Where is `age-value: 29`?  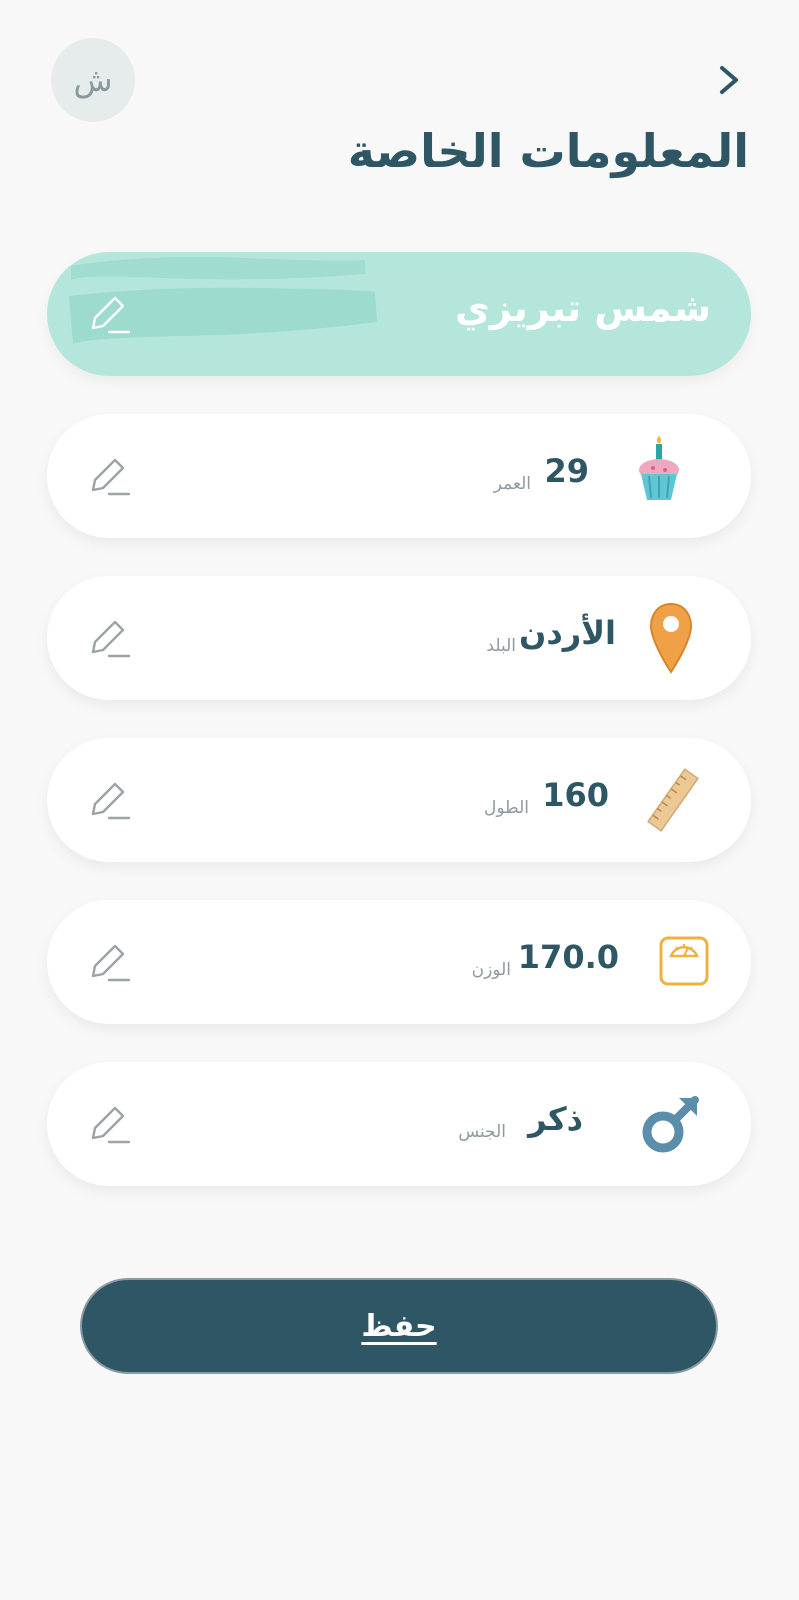 age-value: 29 is located at coordinates (566, 471).